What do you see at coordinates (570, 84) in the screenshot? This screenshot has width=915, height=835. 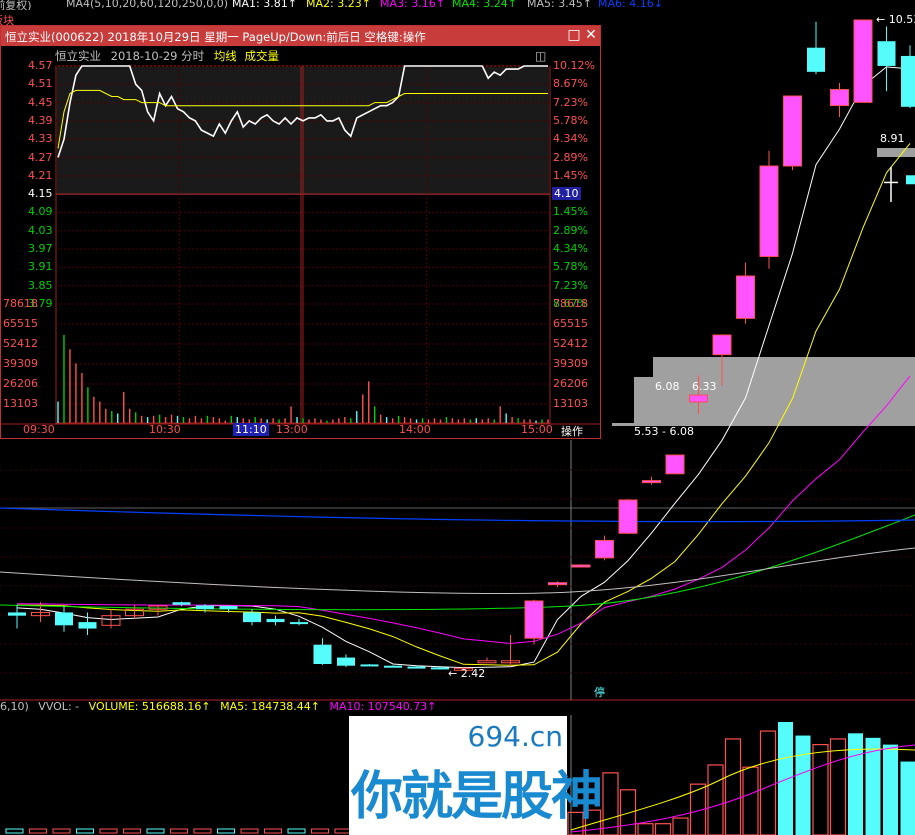 I see `percent-tick-label: 8.67%` at bounding box center [570, 84].